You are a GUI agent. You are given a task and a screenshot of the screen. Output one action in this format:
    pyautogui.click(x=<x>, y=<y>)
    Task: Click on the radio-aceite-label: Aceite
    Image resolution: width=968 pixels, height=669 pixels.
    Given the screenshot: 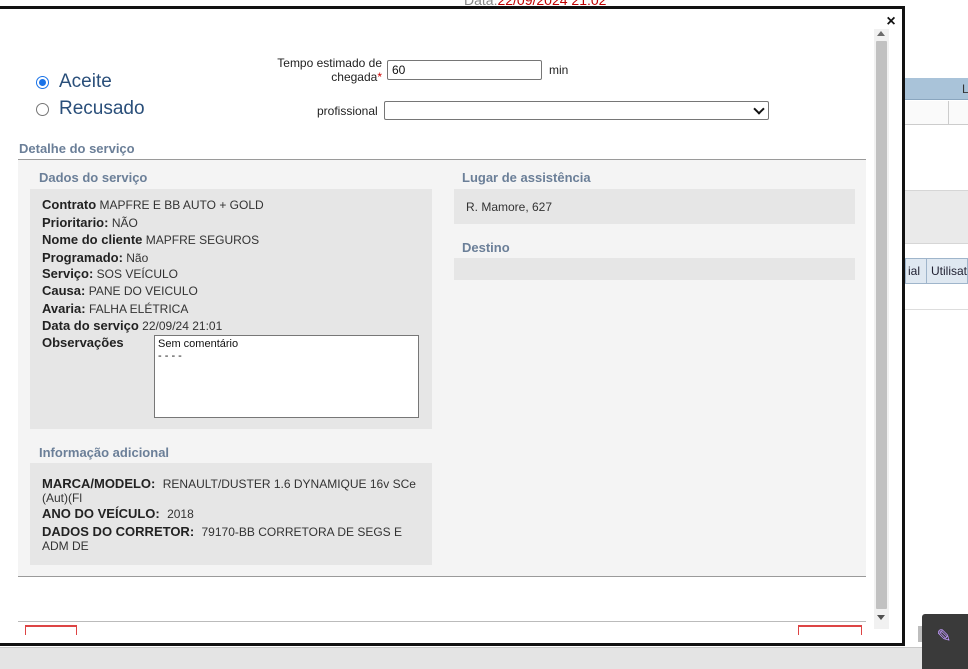 What is the action you would take?
    pyautogui.click(x=85, y=82)
    